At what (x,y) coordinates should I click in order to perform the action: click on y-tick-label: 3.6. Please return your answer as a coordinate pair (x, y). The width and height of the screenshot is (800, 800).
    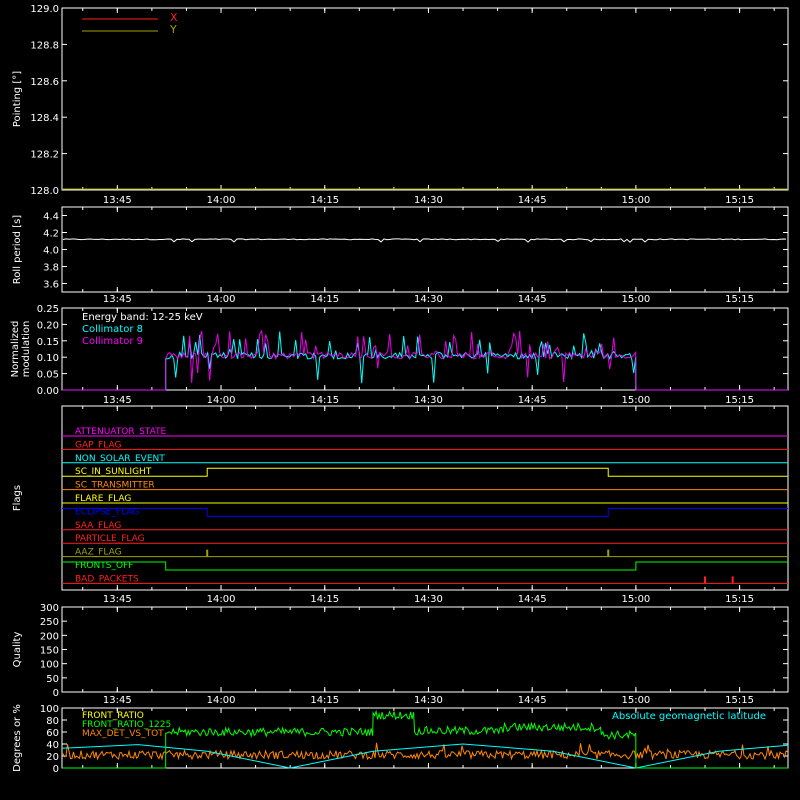
    Looking at the image, I should click on (51, 285).